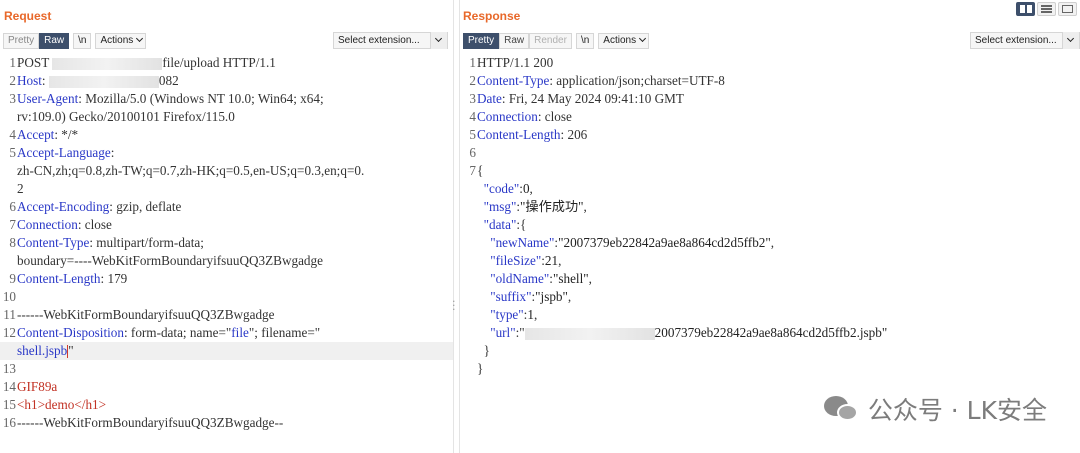 The image size is (1080, 453). What do you see at coordinates (521, 224) in the screenshot?
I see `code-text: :{` at bounding box center [521, 224].